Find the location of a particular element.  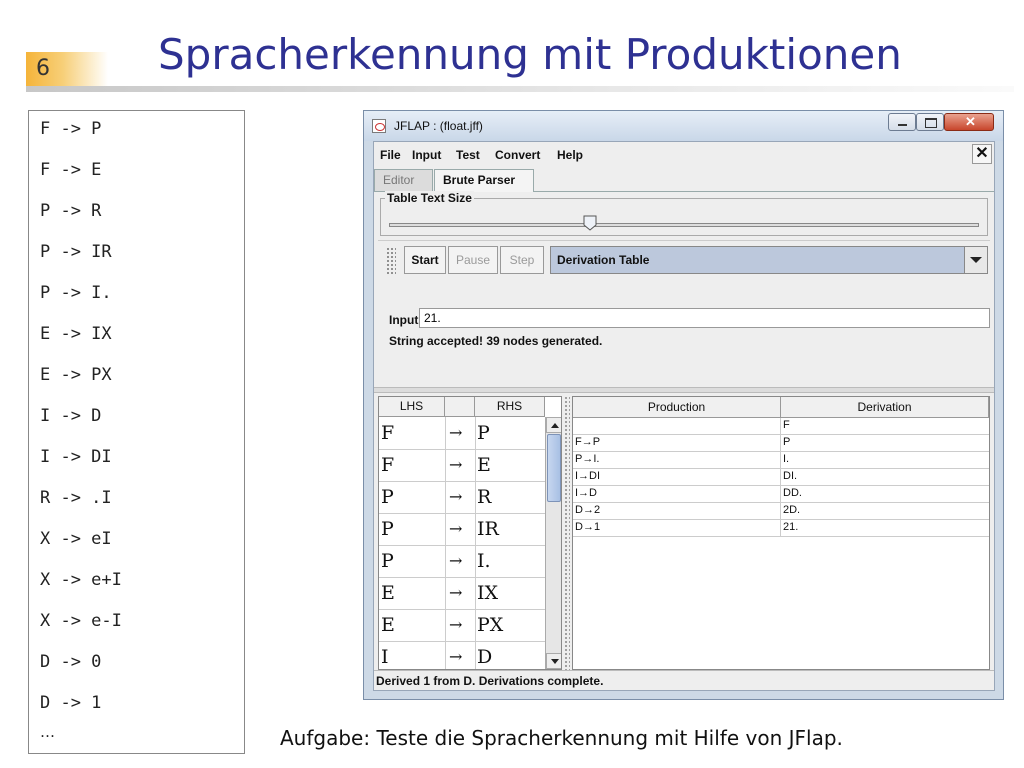

tab-brute-parser: Brute Parser is located at coordinates (484, 180).